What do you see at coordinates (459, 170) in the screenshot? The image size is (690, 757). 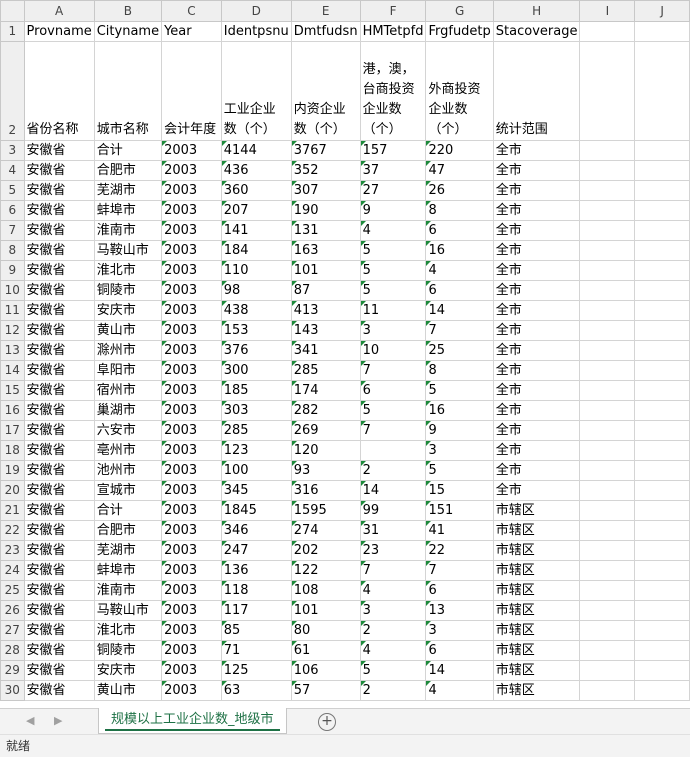 I see `cell: 47` at bounding box center [459, 170].